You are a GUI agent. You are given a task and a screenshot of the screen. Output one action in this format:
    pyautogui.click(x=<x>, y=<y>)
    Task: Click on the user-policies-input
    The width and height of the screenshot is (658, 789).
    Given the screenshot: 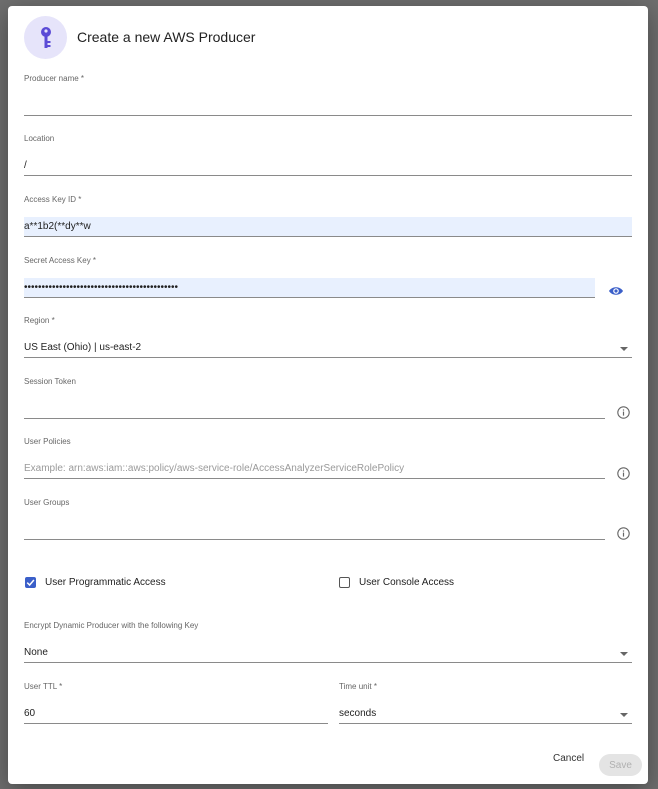 What is the action you would take?
    pyautogui.click(x=314, y=469)
    